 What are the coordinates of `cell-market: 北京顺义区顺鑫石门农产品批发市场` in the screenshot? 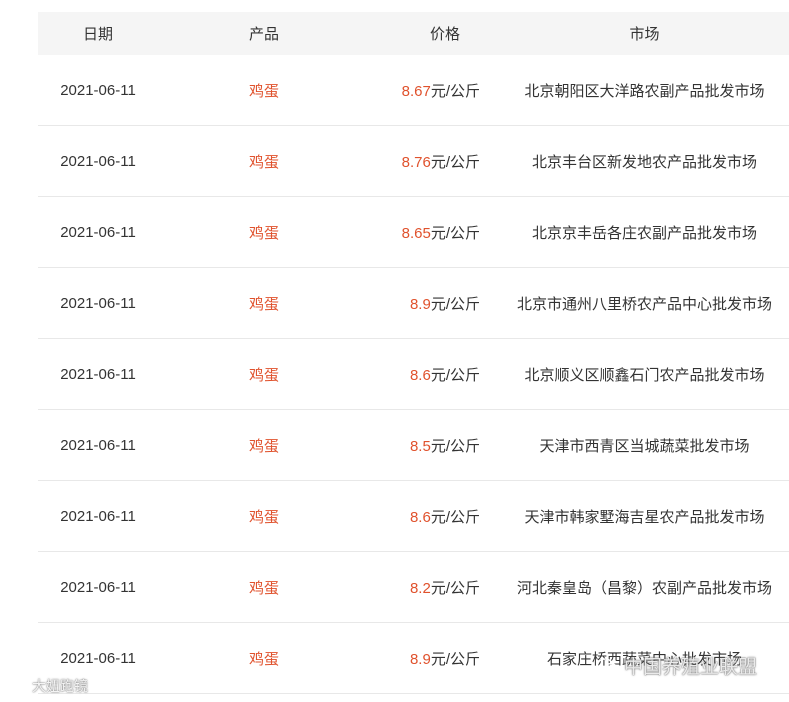 It's located at (644, 375).